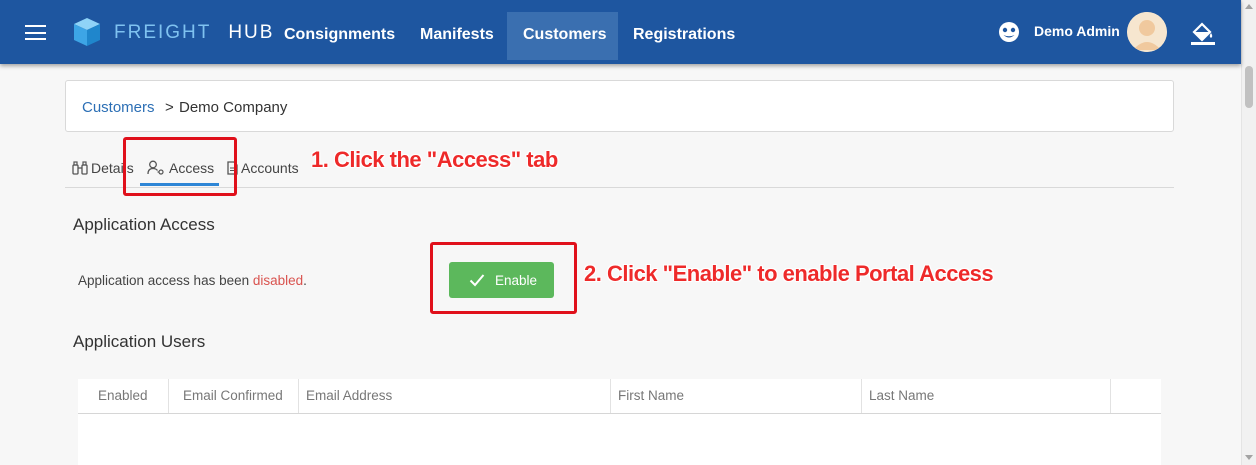 The height and width of the screenshot is (465, 1256). Describe the element at coordinates (619, 106) in the screenshot. I see `breadcrumb: Customers > Demo Company` at that location.